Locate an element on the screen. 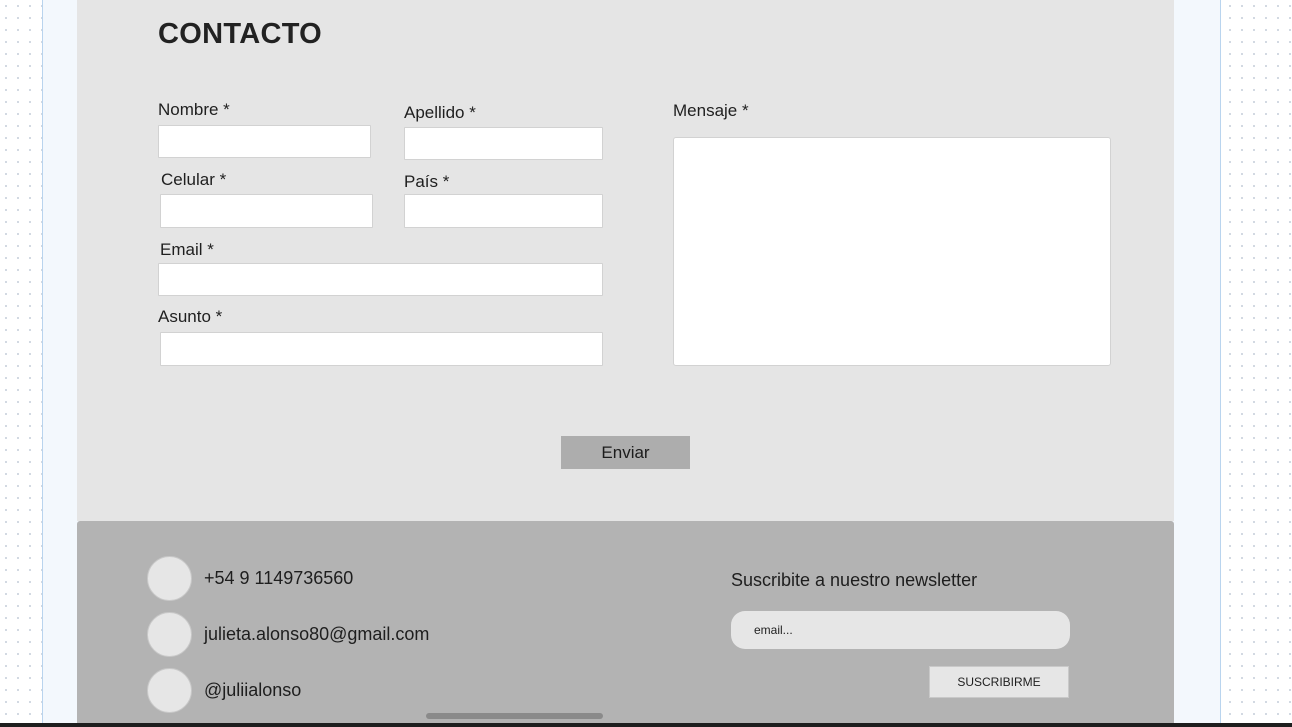  social-text: @juliialonso is located at coordinates (253, 690).